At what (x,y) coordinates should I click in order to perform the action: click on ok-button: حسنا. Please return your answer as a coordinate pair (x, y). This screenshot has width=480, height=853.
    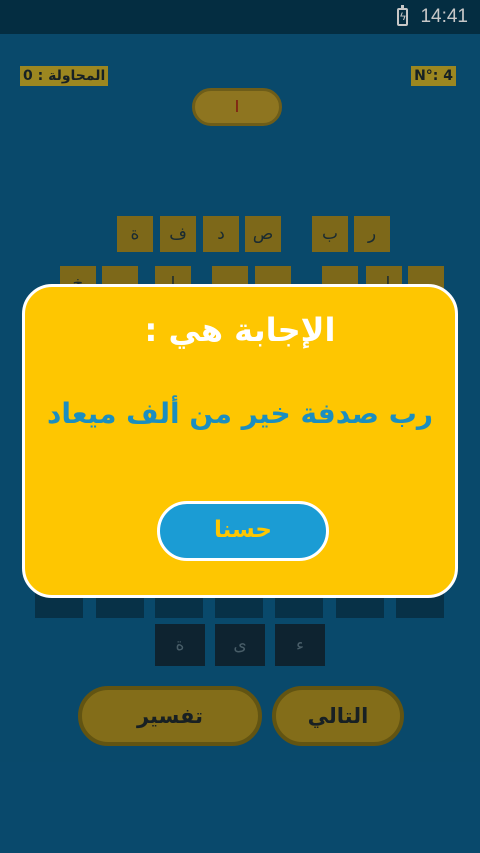
    Looking at the image, I should click on (243, 531).